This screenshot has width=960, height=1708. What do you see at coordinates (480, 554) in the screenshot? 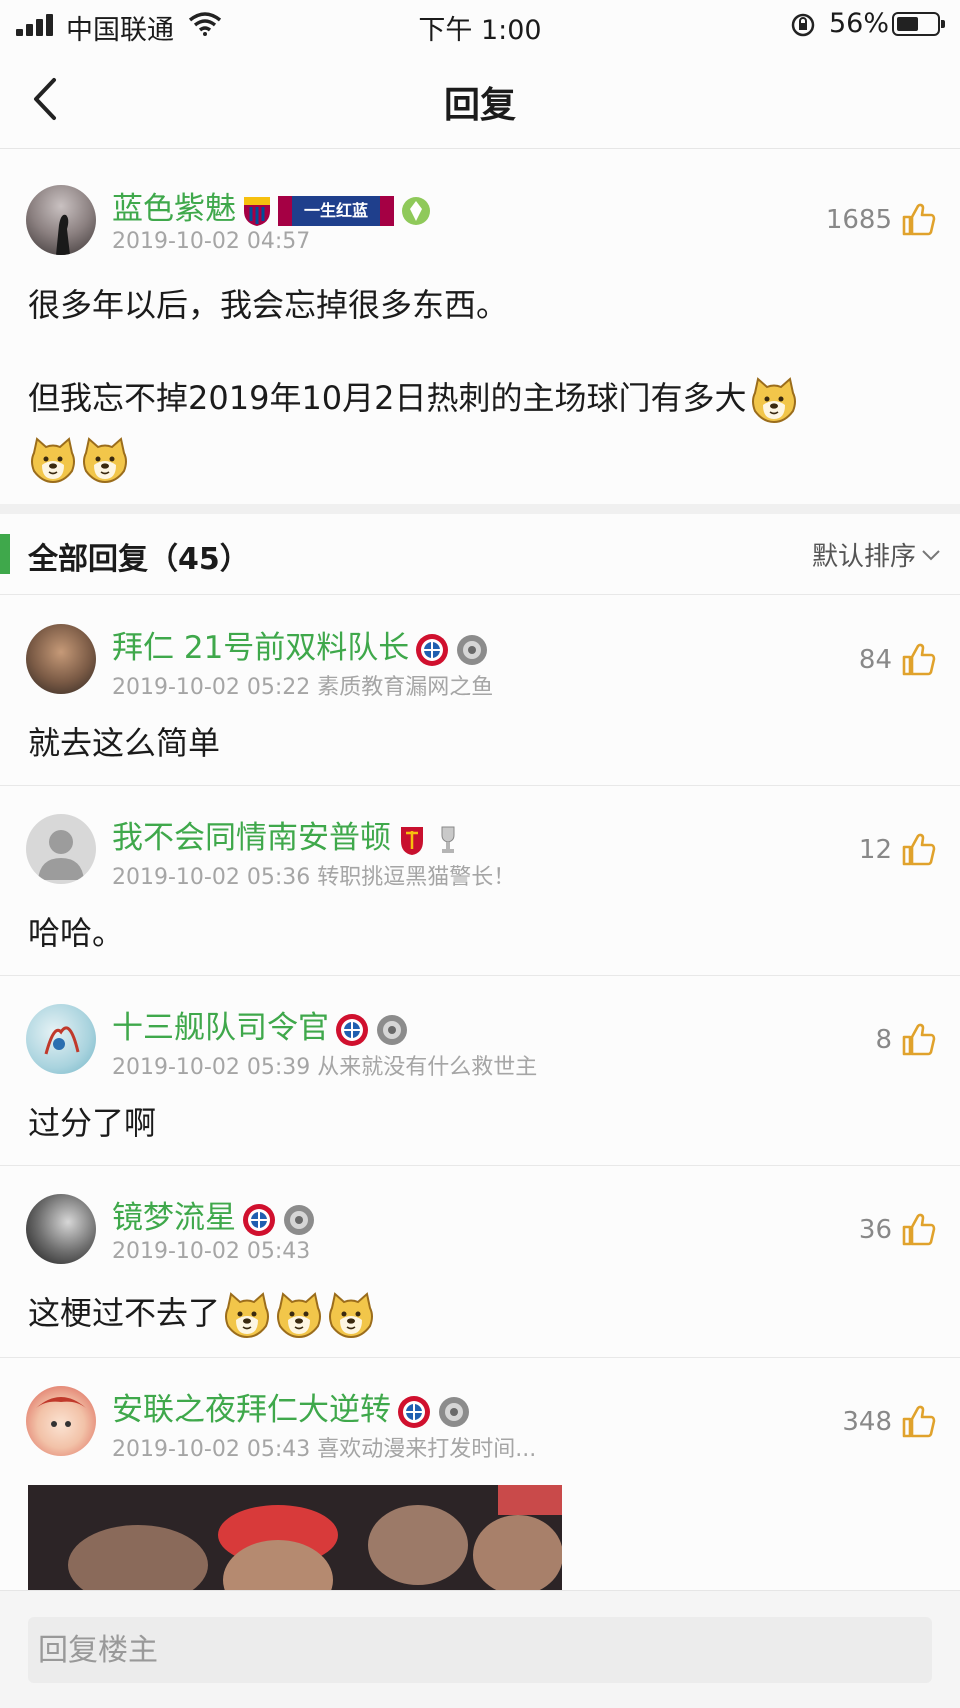
I see `replies-header: 全部回复（45） 默认排序` at bounding box center [480, 554].